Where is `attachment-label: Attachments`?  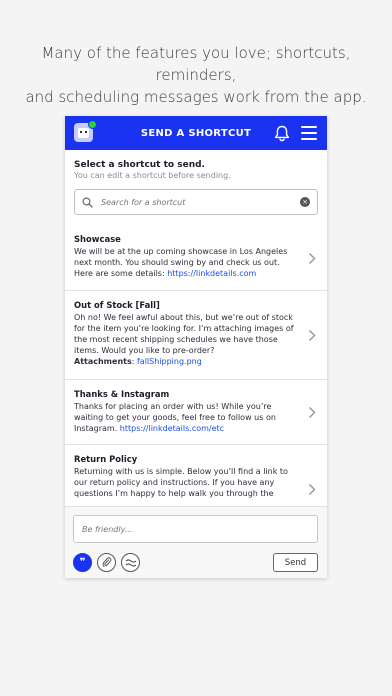
attachment-label: Attachments is located at coordinates (103, 361).